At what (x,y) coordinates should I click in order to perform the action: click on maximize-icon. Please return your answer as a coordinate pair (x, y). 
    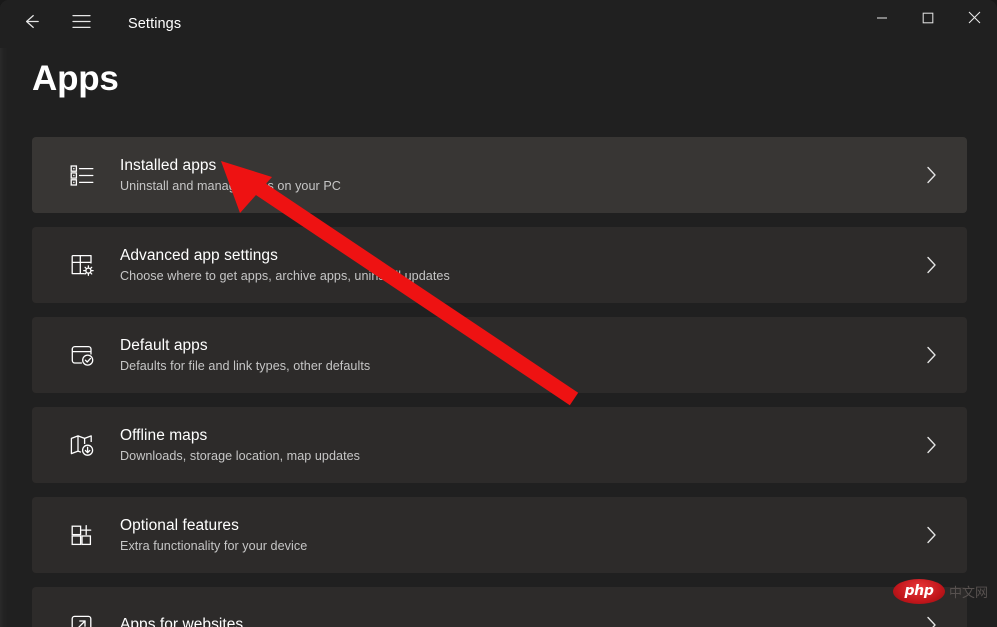
    Looking at the image, I should click on (928, 20).